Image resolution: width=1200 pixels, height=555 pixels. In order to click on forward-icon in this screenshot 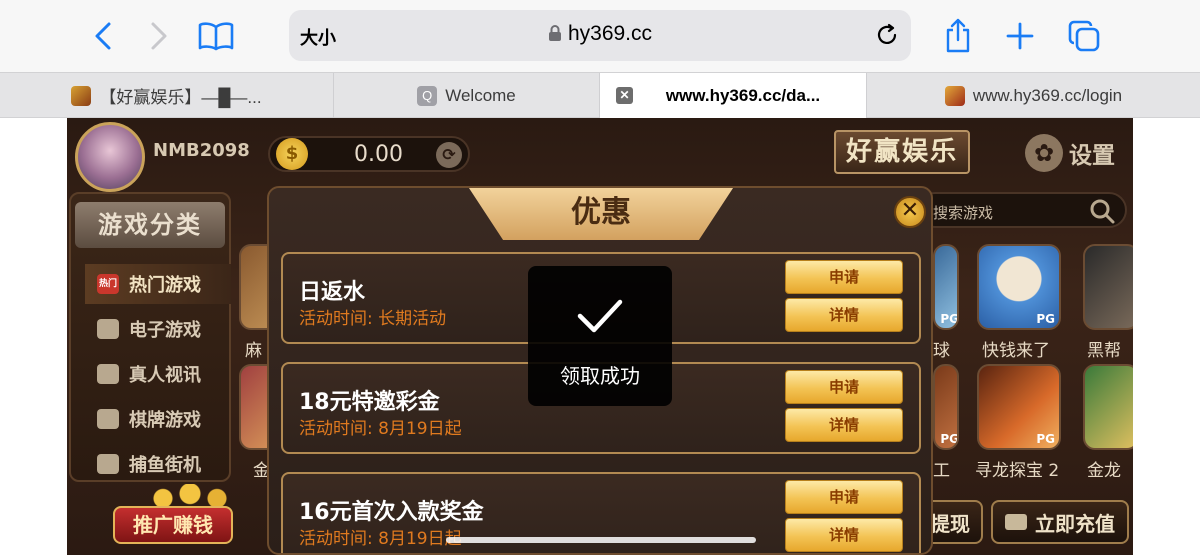, I will do `click(158, 36)`.